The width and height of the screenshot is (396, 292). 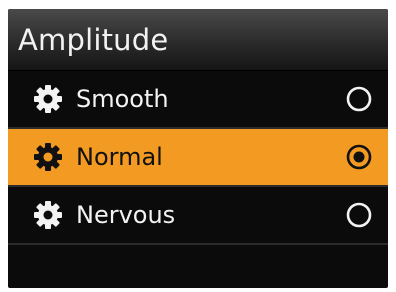 What do you see at coordinates (126, 215) in the screenshot?
I see `menu-item-label: Nervous` at bounding box center [126, 215].